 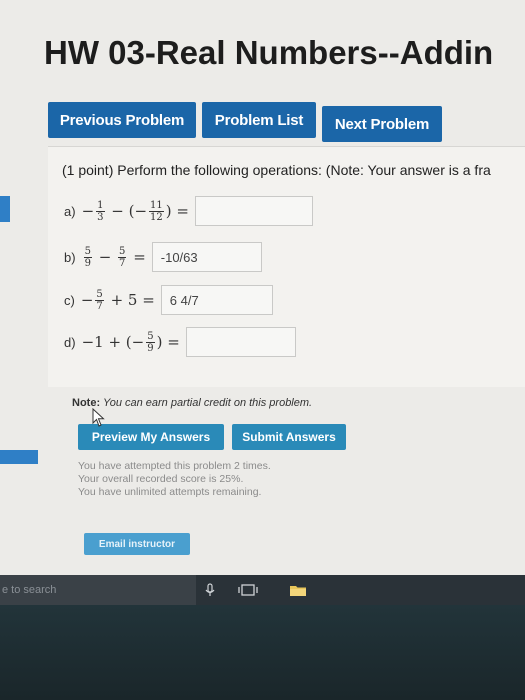 What do you see at coordinates (262, 590) in the screenshot?
I see `taskbar: e to search` at bounding box center [262, 590].